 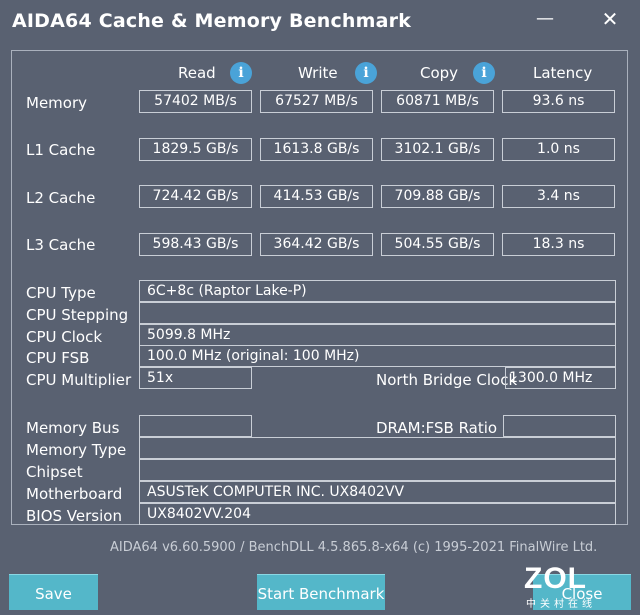 What do you see at coordinates (316, 149) in the screenshot?
I see `l1-write-value: 1613.8 GB/s` at bounding box center [316, 149].